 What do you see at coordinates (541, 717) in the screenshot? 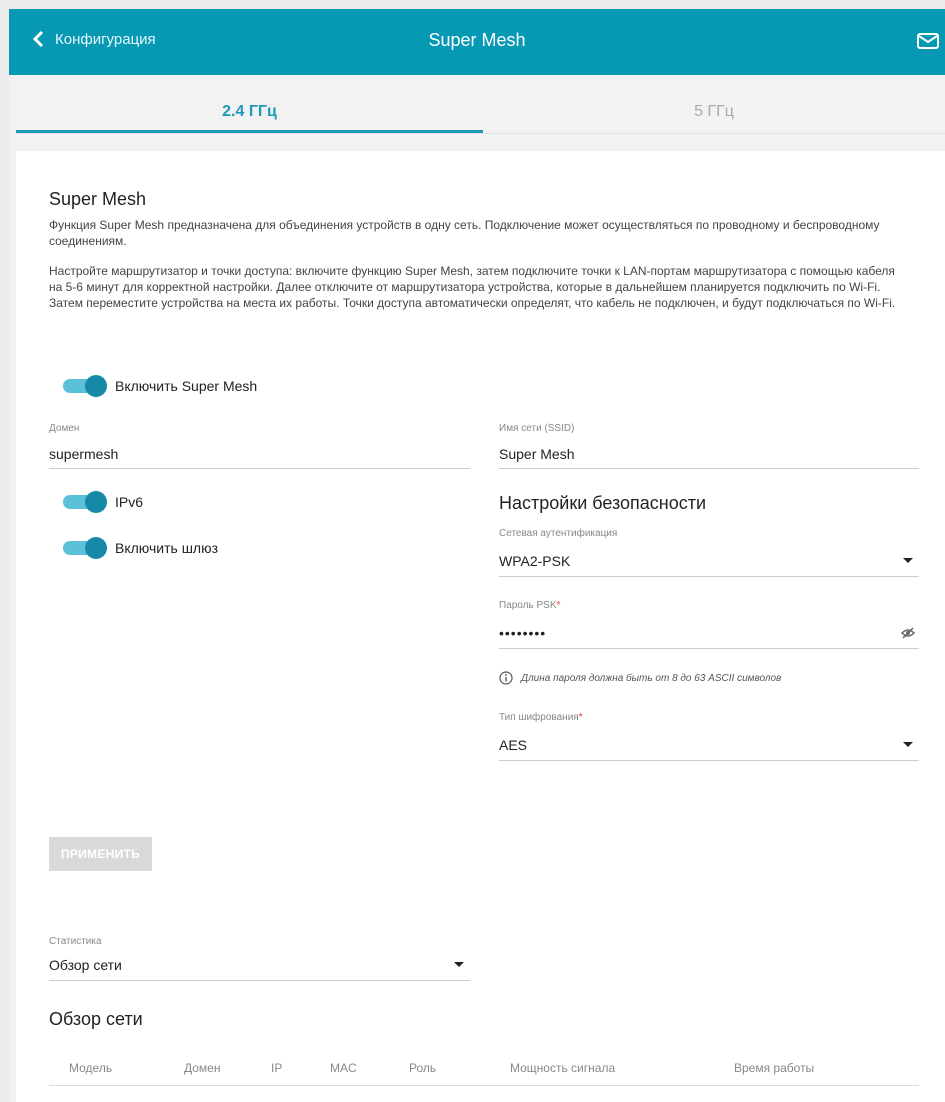
I see `cipher-label: Тип шифрования*` at bounding box center [541, 717].